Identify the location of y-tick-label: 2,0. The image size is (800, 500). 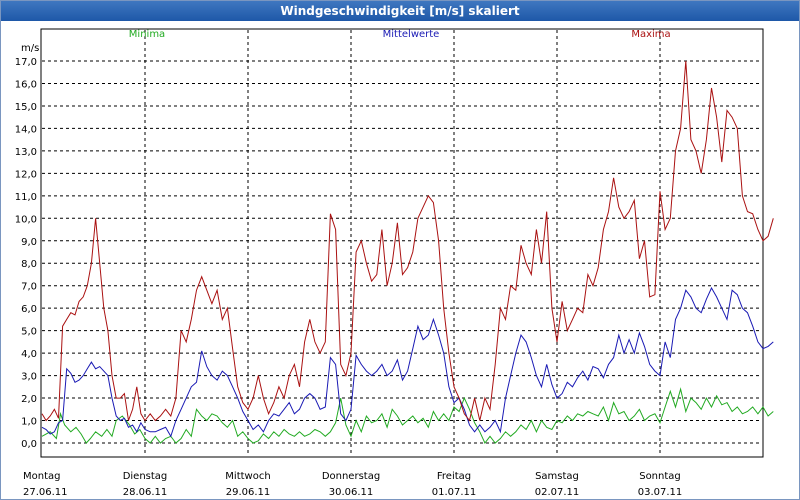
(29, 399).